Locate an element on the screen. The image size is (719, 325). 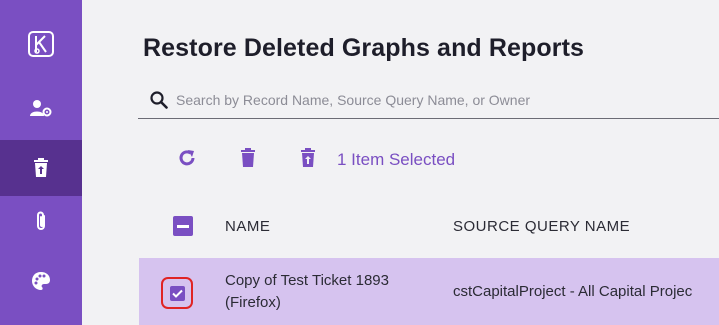
toolbar: 1 Item Selected is located at coordinates (400, 160).